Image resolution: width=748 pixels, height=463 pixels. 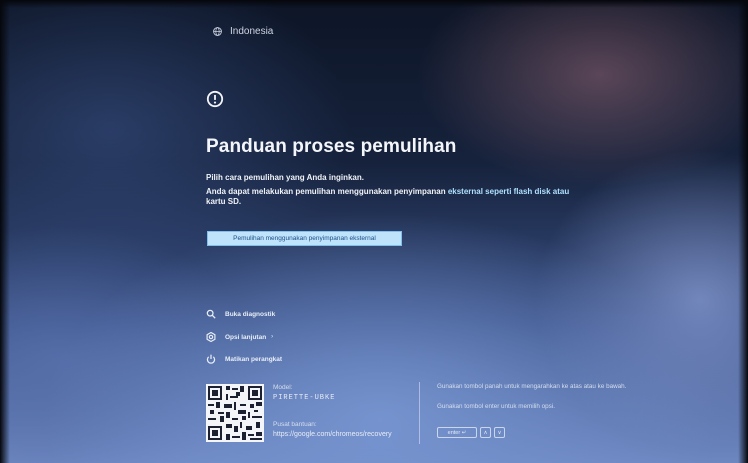 What do you see at coordinates (295, 424) in the screenshot?
I see `help-center-label: Pusat bantuan:` at bounding box center [295, 424].